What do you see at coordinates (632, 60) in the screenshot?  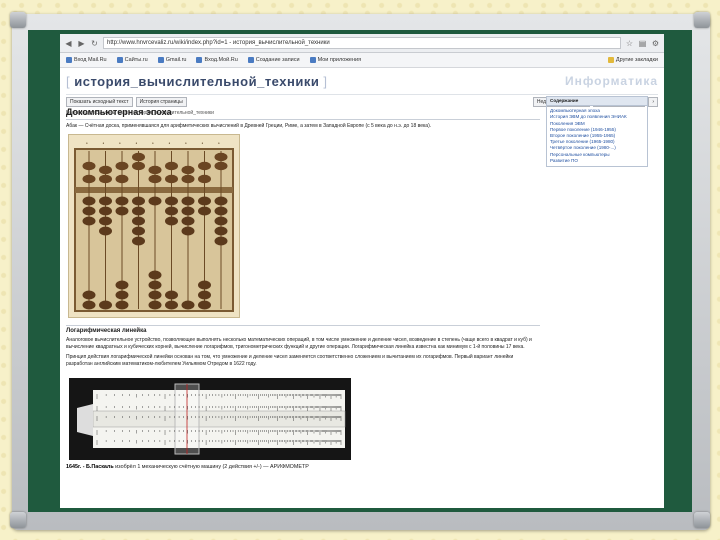 I see `other-bookmarks: Другие закладки` at bounding box center [632, 60].